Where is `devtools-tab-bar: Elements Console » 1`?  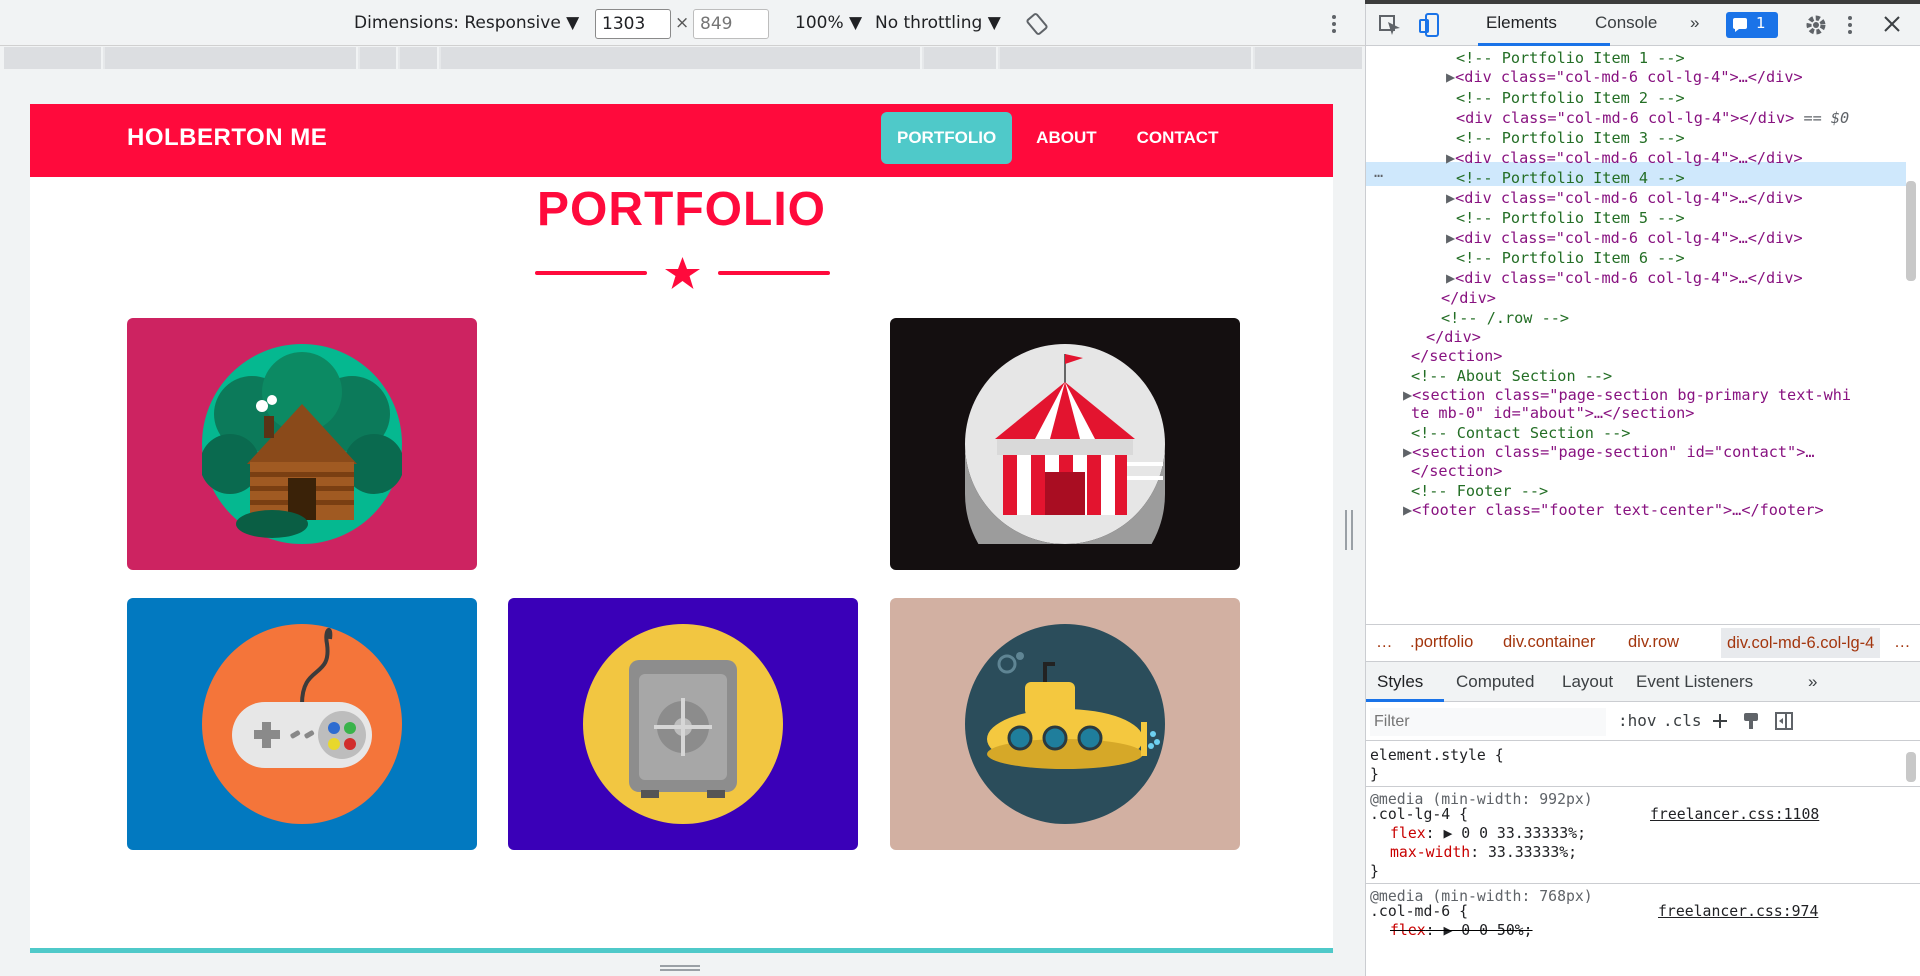
devtools-tab-bar: Elements Console » 1 is located at coordinates (1643, 25).